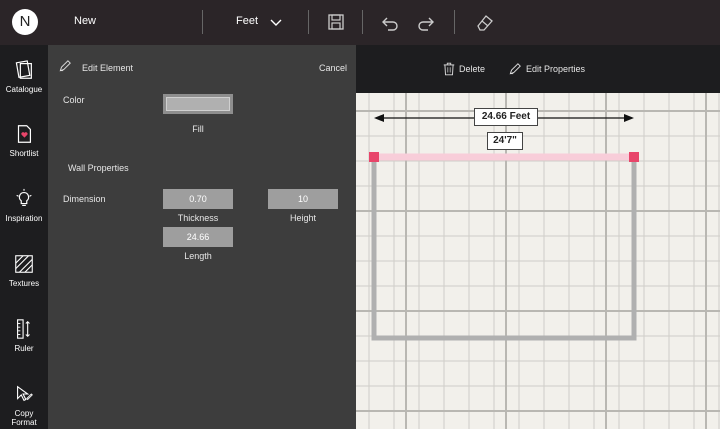 The image size is (720, 429). Describe the element at coordinates (634, 157) in the screenshot. I see `wall-handle-right` at that location.